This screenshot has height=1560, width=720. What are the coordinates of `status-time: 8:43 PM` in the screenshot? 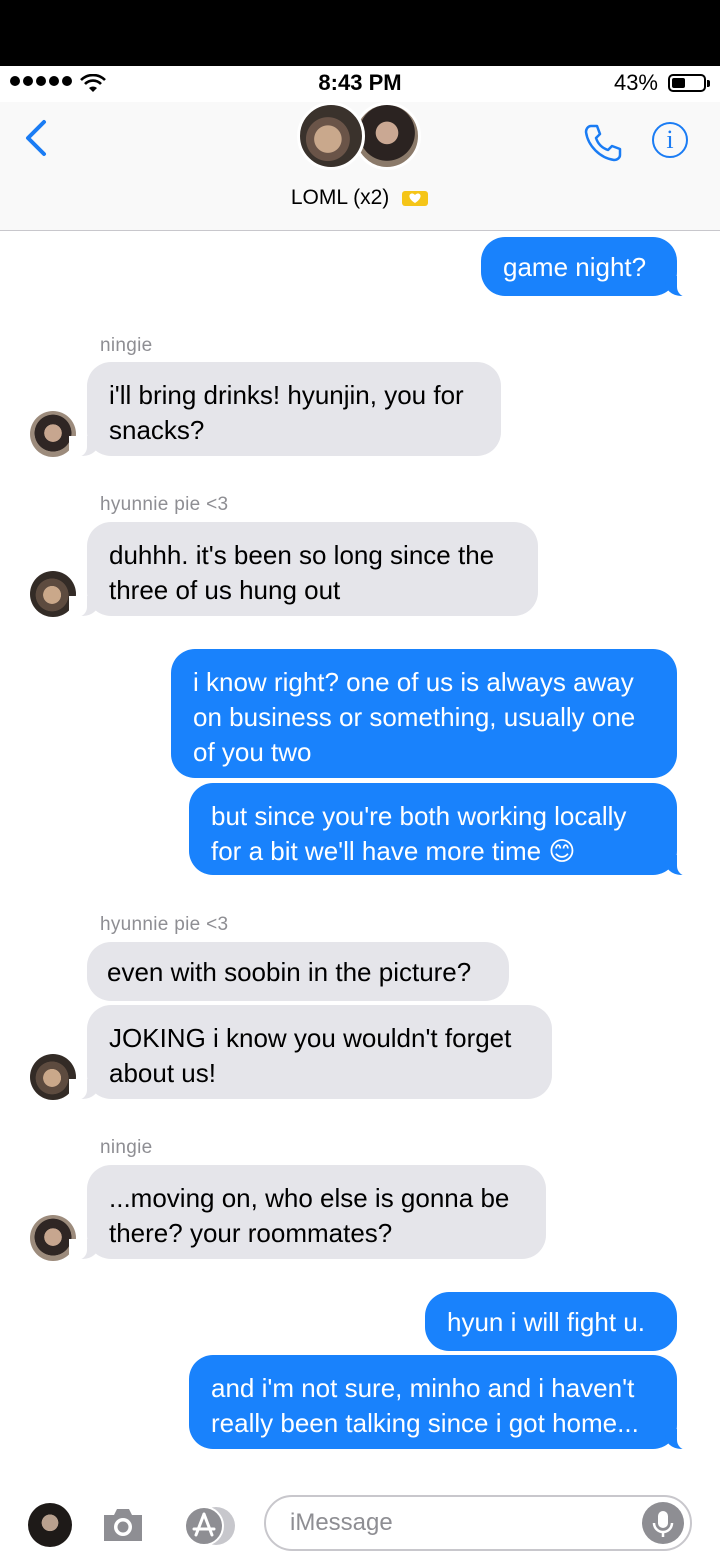 It's located at (360, 82).